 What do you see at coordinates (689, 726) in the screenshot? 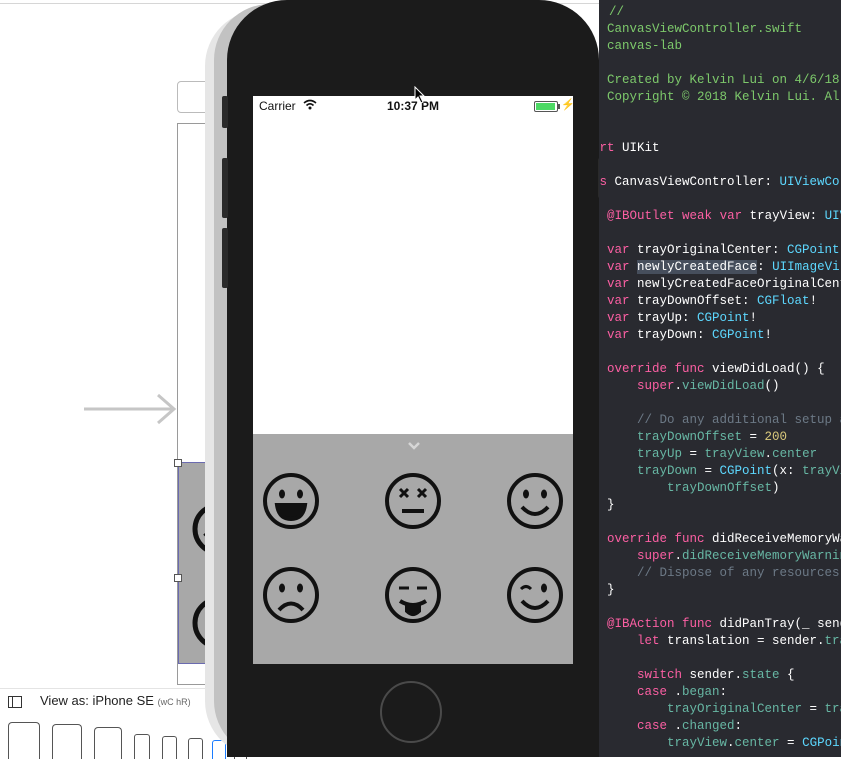
I see `code-line: case .changed:` at bounding box center [689, 726].